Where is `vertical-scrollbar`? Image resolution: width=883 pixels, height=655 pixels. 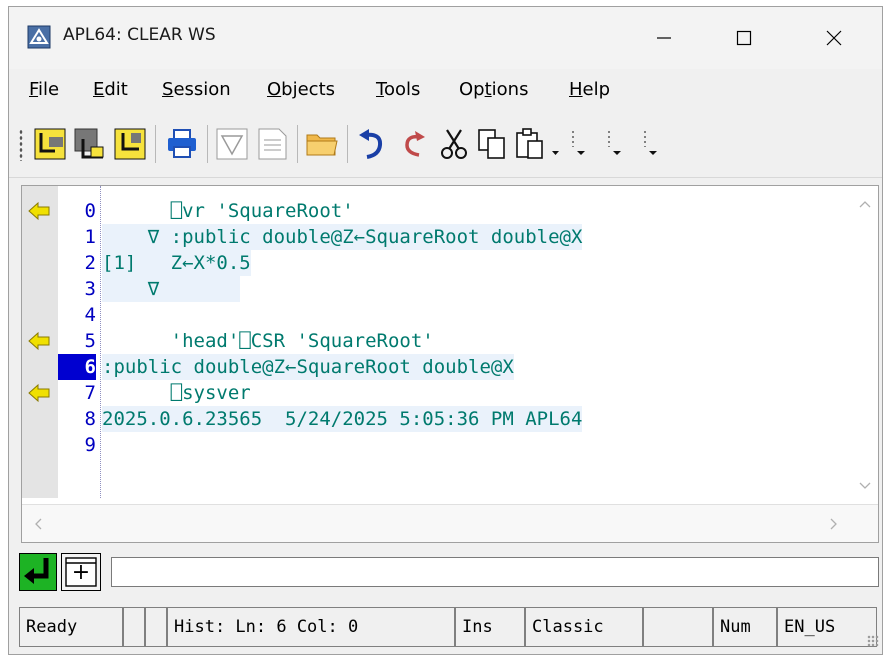 vertical-scrollbar is located at coordinates (865, 342).